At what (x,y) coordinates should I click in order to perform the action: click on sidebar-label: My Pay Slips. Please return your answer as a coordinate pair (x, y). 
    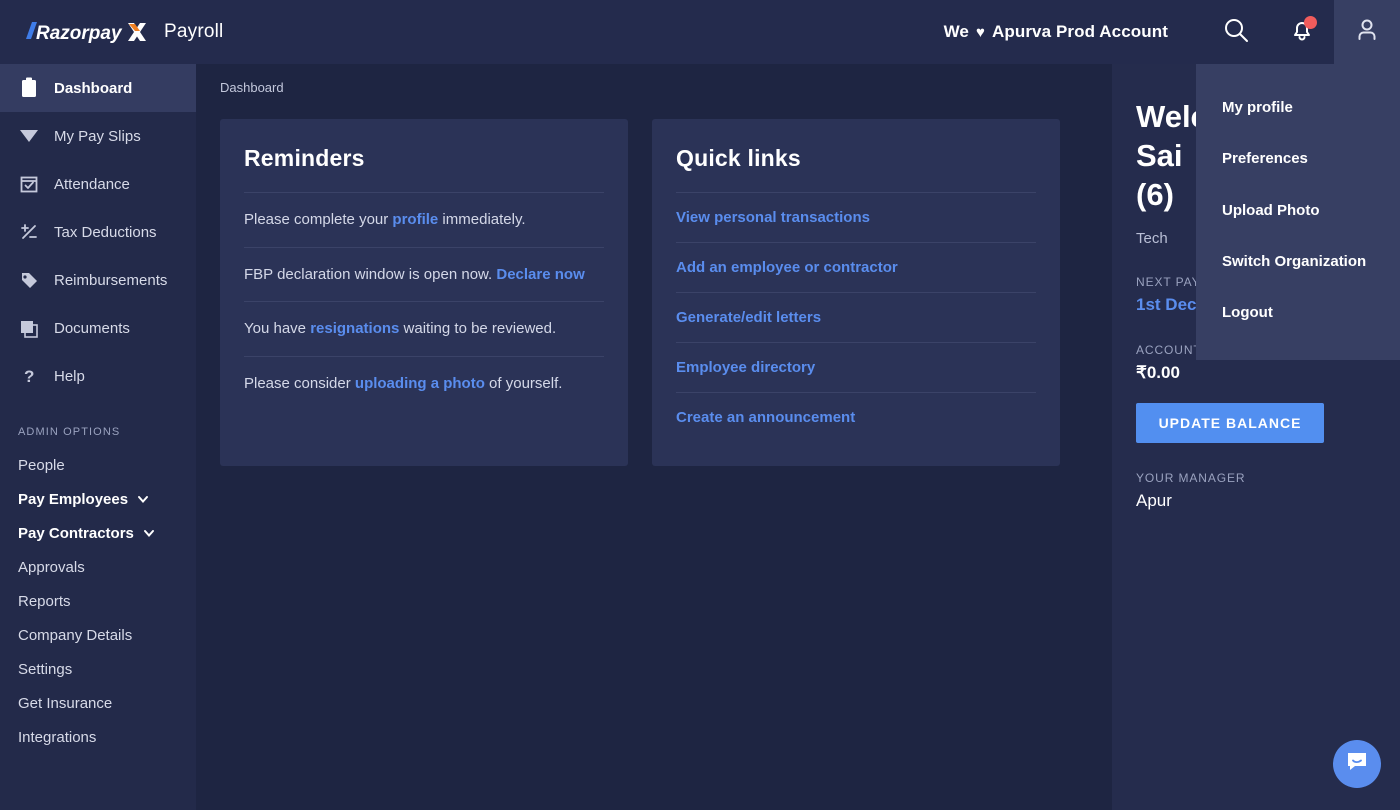
    Looking at the image, I should click on (97, 136).